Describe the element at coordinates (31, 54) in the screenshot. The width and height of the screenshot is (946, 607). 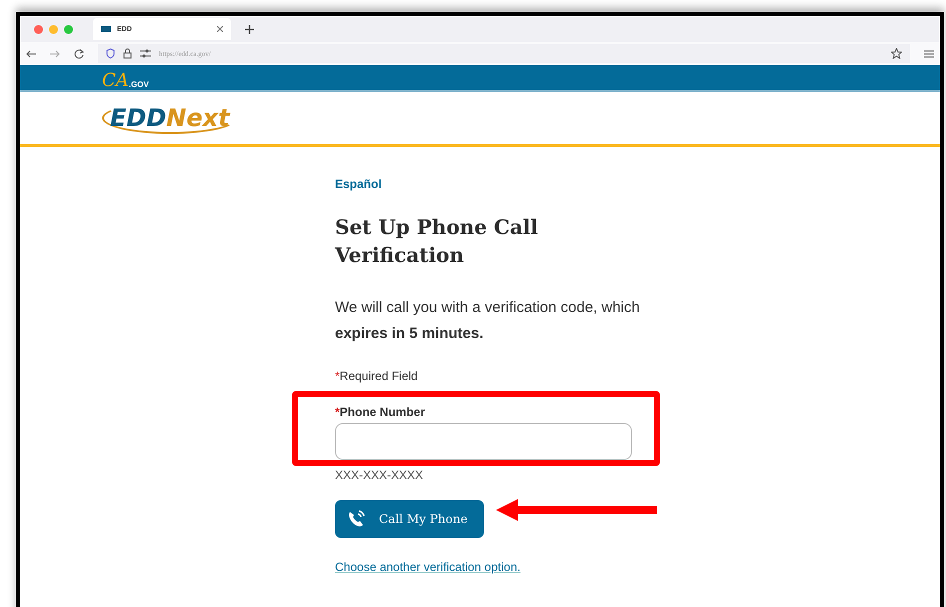
I see `back-icon` at that location.